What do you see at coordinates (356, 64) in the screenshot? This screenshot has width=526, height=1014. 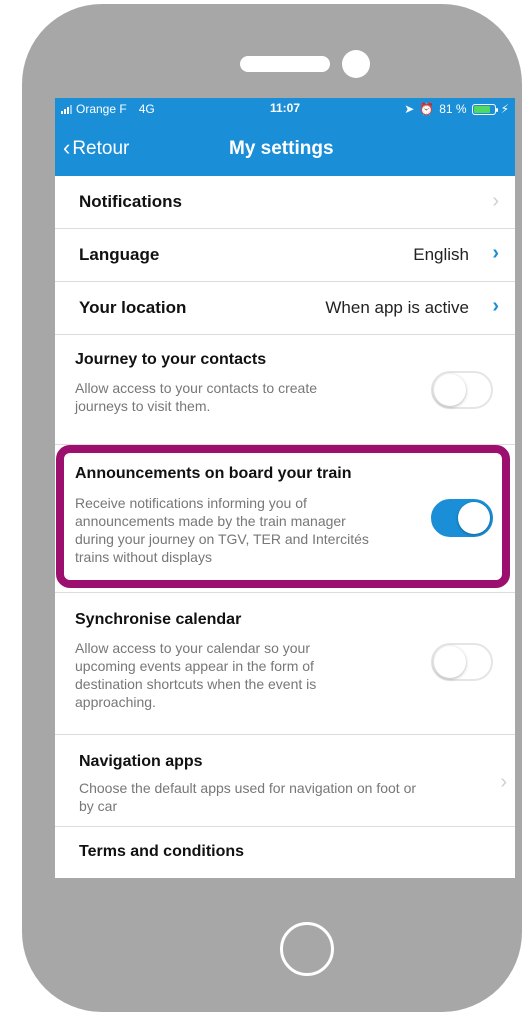 I see `front-camera` at bounding box center [356, 64].